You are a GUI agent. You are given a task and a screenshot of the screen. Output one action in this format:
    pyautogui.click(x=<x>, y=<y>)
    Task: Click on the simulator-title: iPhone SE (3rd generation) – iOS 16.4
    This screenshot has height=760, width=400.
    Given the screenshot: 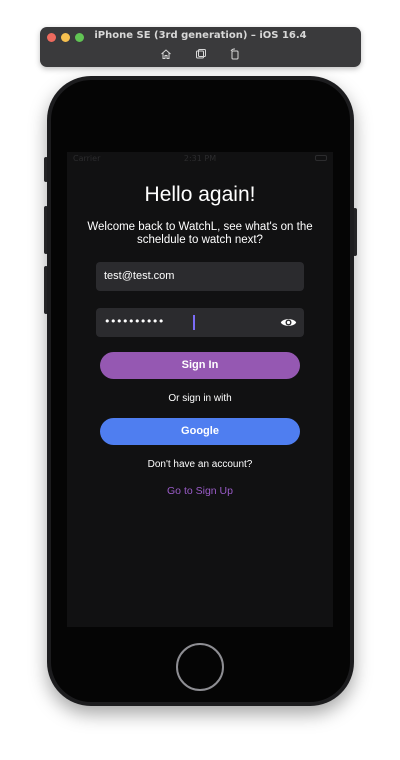 What is the action you would take?
    pyautogui.click(x=200, y=35)
    